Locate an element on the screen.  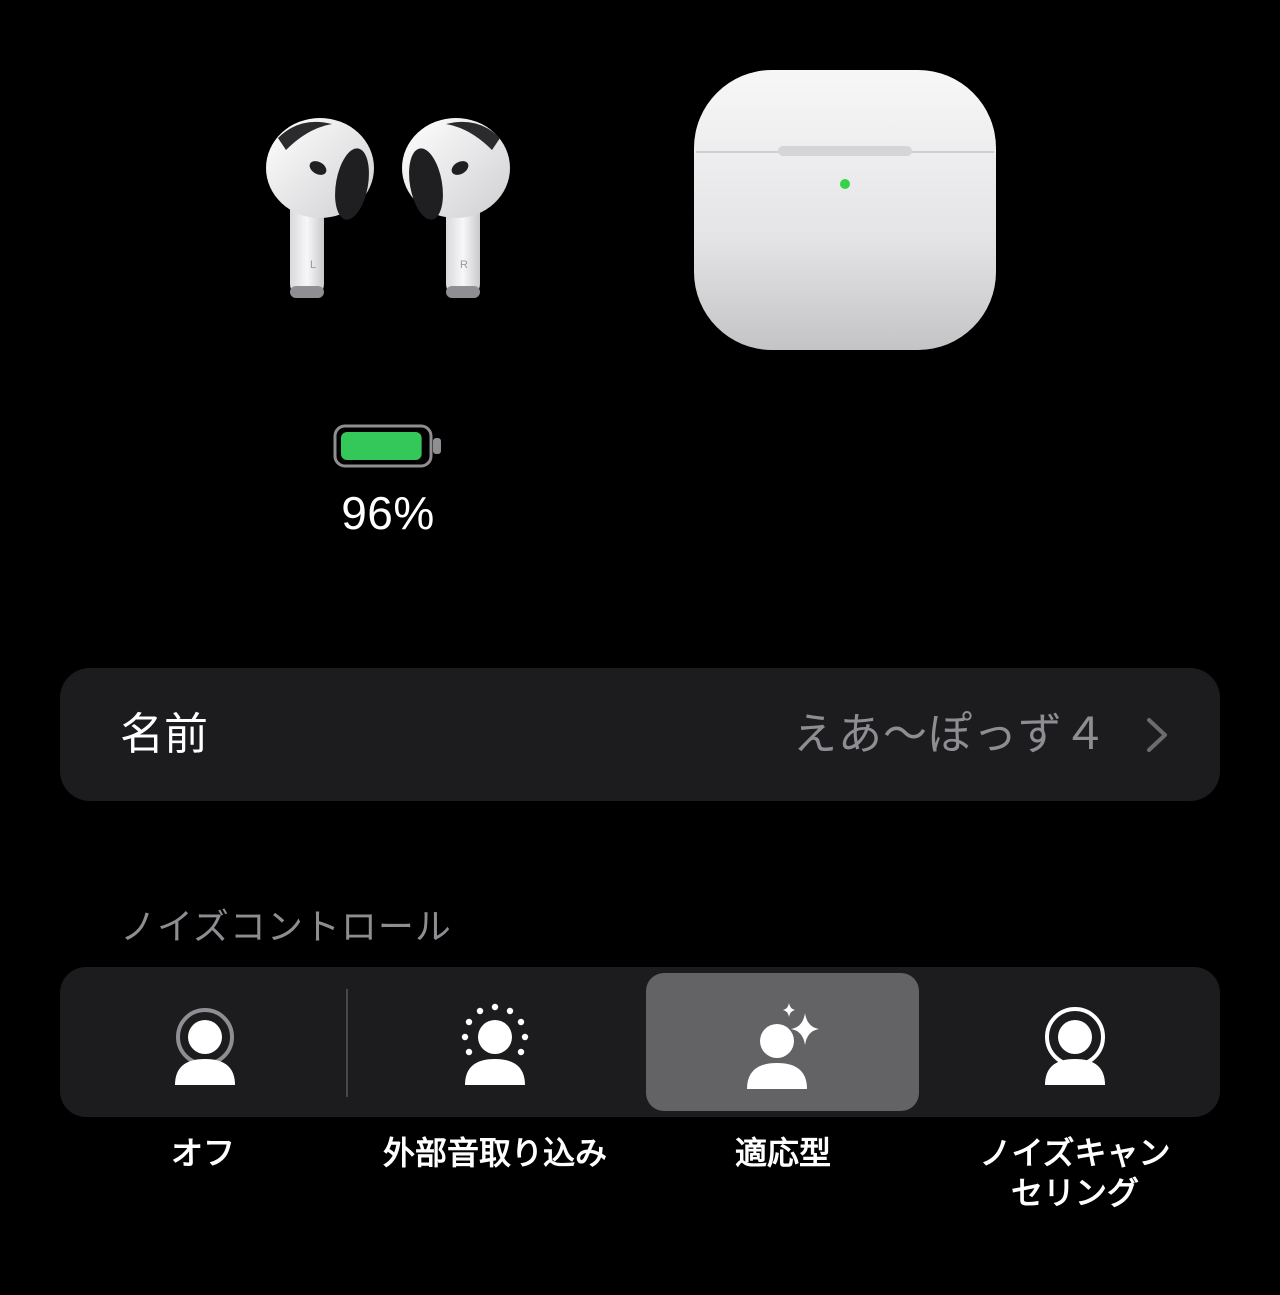
name-value: えあ〜ぽっず４ is located at coordinates (950, 734).